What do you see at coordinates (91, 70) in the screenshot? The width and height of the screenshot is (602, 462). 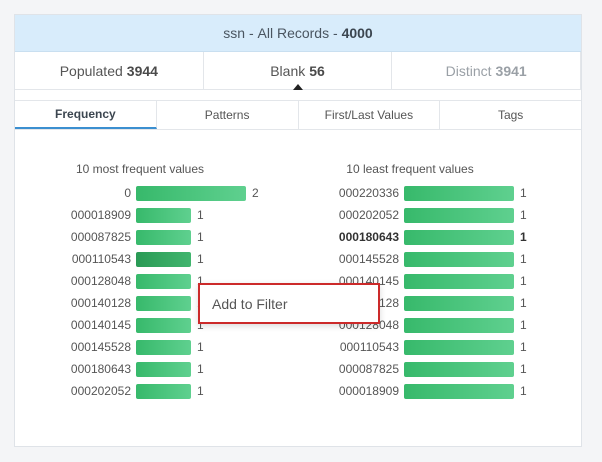 I see `stat-populated-label: Populated` at bounding box center [91, 70].